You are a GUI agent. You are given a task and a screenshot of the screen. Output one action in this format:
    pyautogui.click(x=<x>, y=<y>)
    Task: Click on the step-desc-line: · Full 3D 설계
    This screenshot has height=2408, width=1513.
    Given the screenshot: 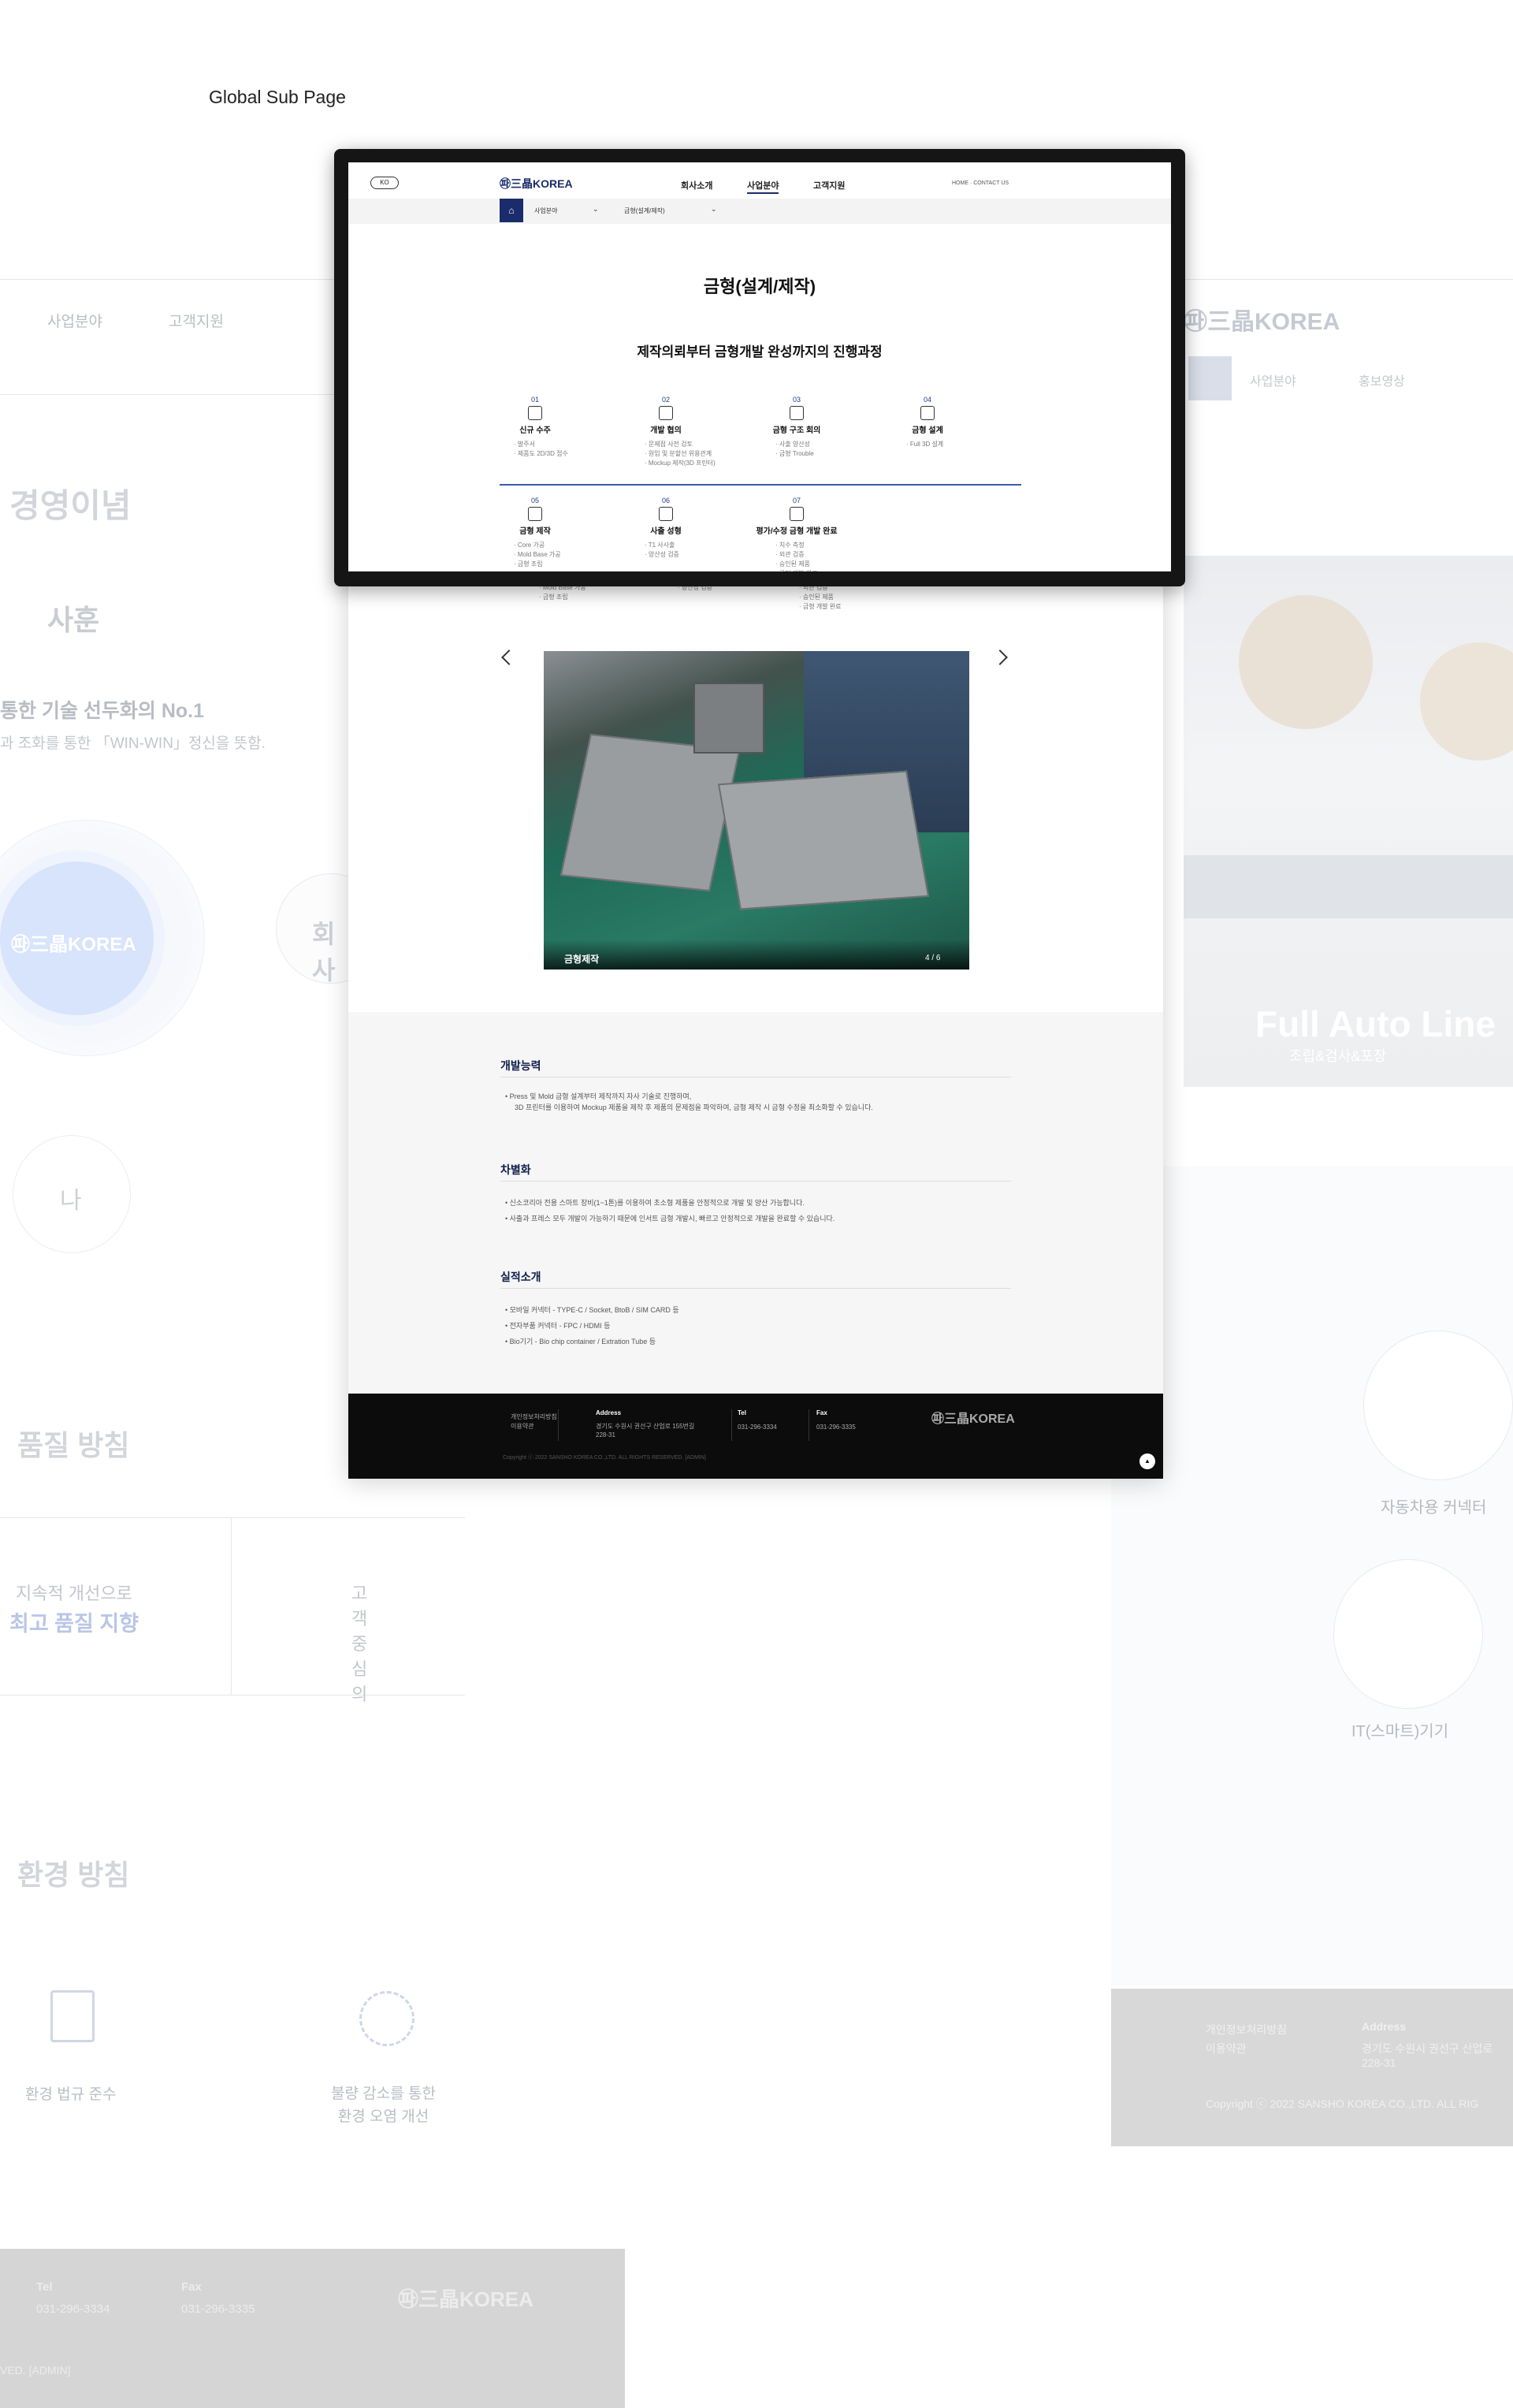 What is the action you would take?
    pyautogui.click(x=925, y=444)
    